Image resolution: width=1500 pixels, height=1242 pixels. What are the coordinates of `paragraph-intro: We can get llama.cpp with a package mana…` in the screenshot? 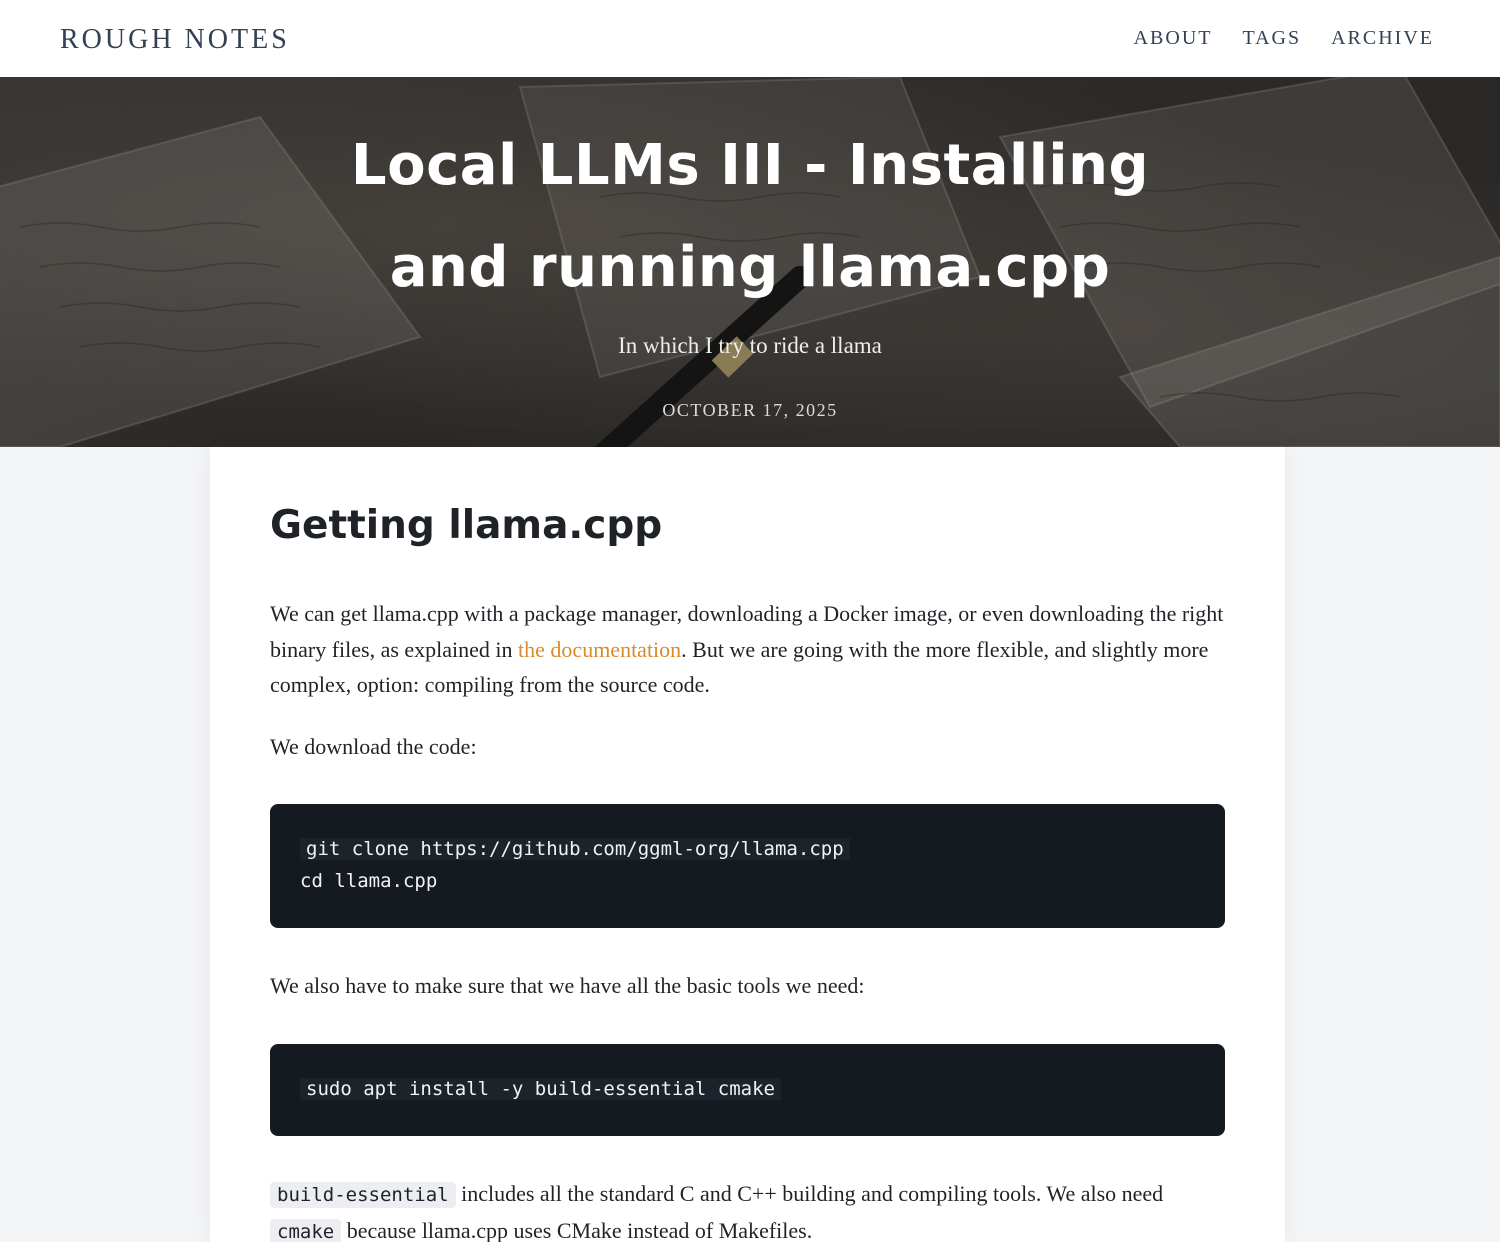 It's located at (747, 649).